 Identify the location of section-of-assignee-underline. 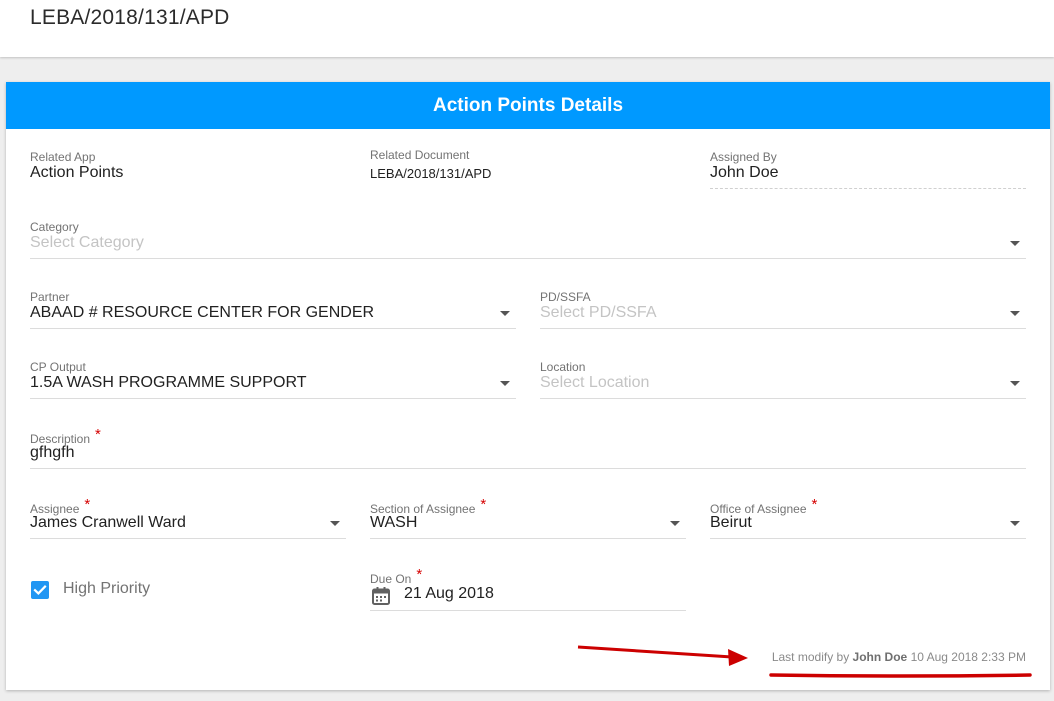
(528, 538).